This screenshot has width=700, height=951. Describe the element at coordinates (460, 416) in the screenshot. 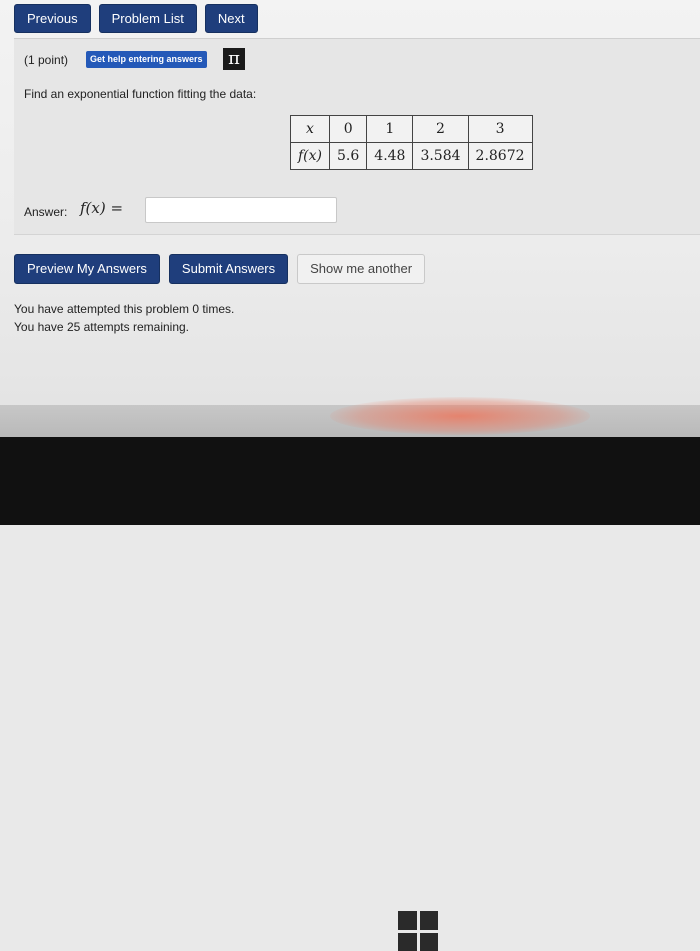

I see `light-reflection` at that location.